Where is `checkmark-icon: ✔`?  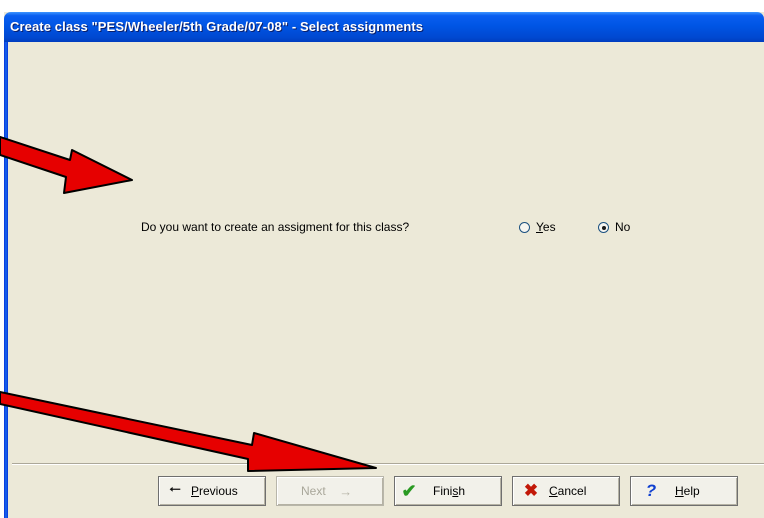 checkmark-icon: ✔ is located at coordinates (409, 490).